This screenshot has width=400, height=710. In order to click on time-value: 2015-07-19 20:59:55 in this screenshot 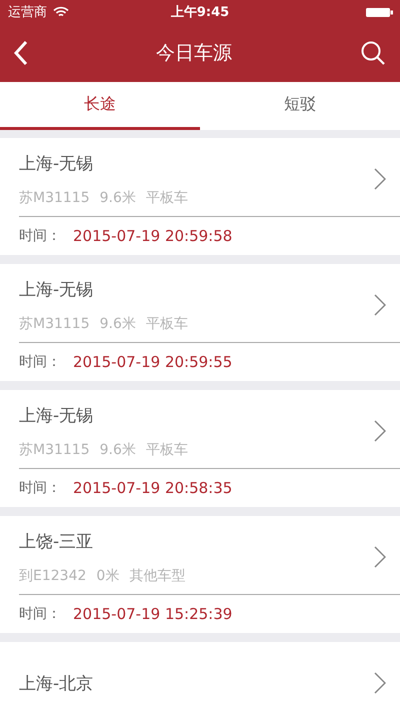, I will do `click(152, 362)`.